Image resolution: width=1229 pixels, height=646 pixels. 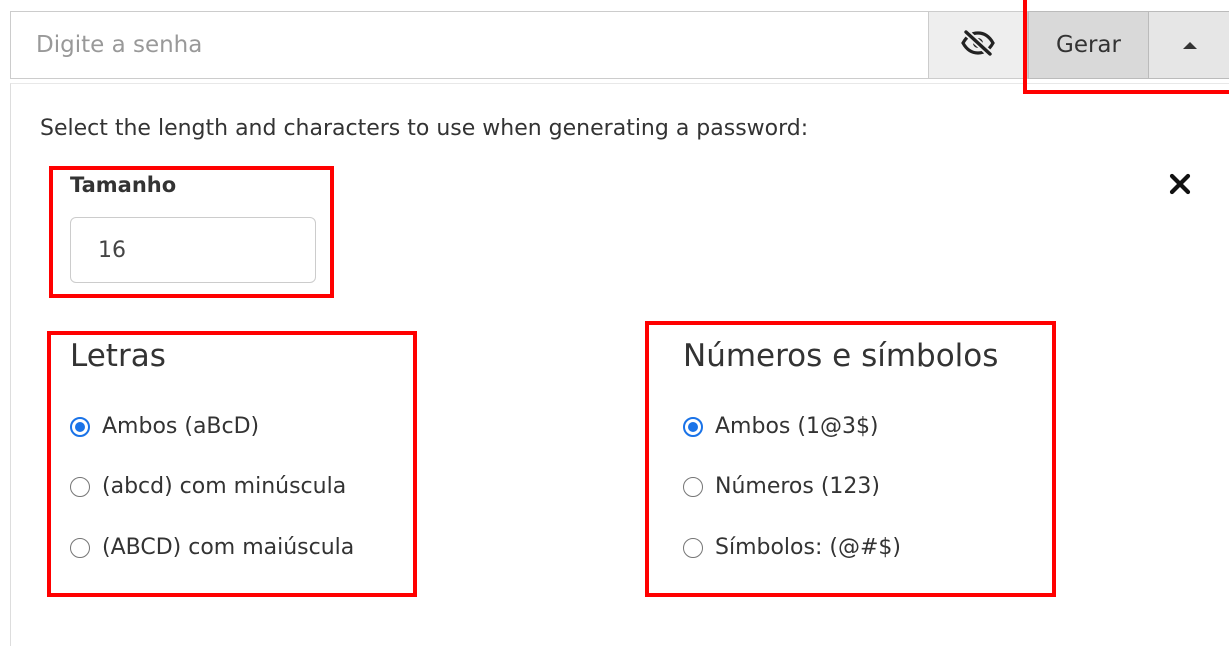 I want to click on numbers-symbols-title: Números e símbolos, so click(x=841, y=356).